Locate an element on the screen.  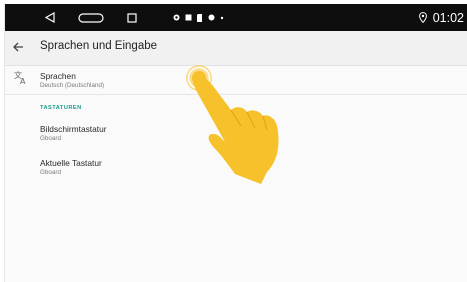
notification-icons is located at coordinates (198, 17).